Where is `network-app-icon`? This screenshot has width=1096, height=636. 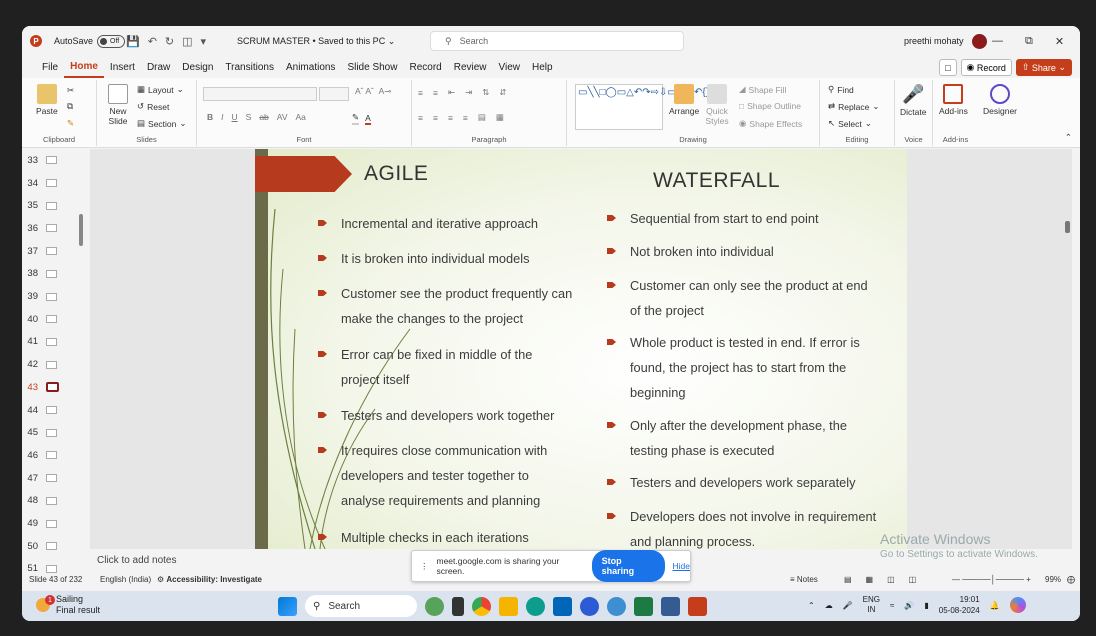
network-app-icon is located at coordinates (616, 606).